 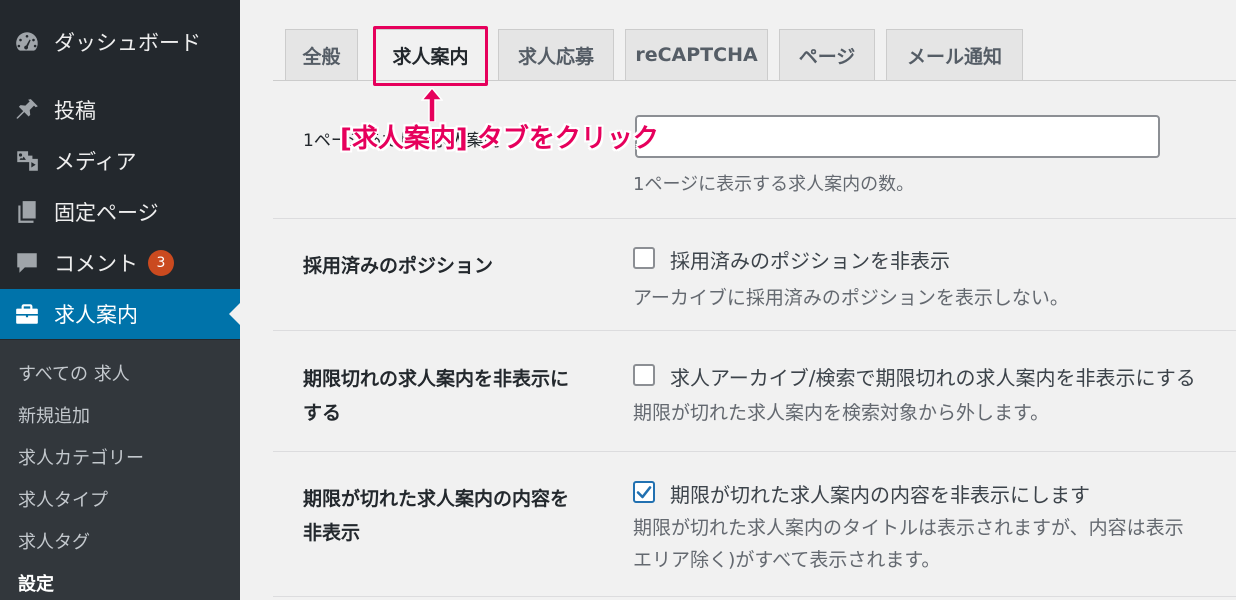 I want to click on sidebar-item-pages: 固定ページ, so click(x=120, y=212).